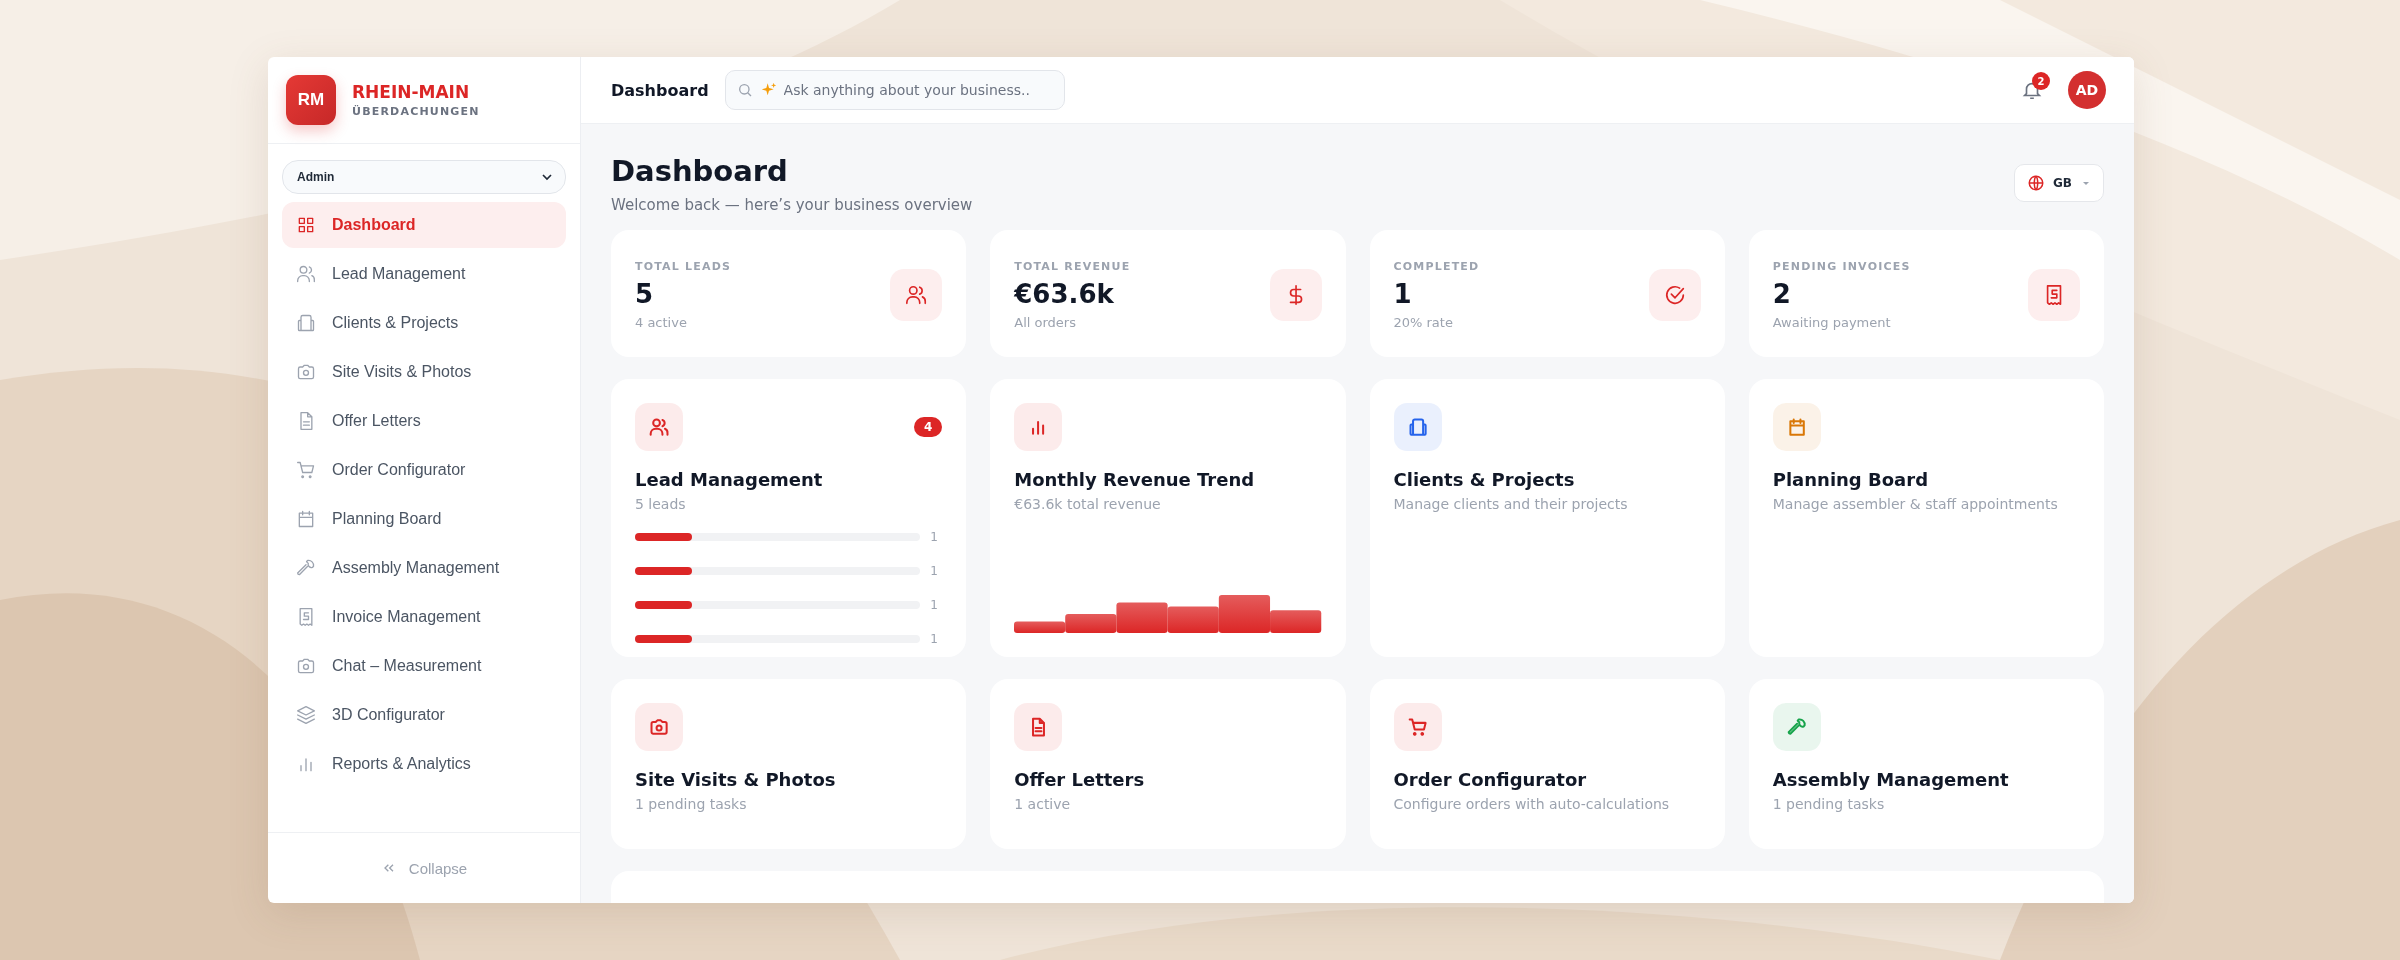  What do you see at coordinates (1423, 322) in the screenshot?
I see `stat-note: 20% rate` at bounding box center [1423, 322].